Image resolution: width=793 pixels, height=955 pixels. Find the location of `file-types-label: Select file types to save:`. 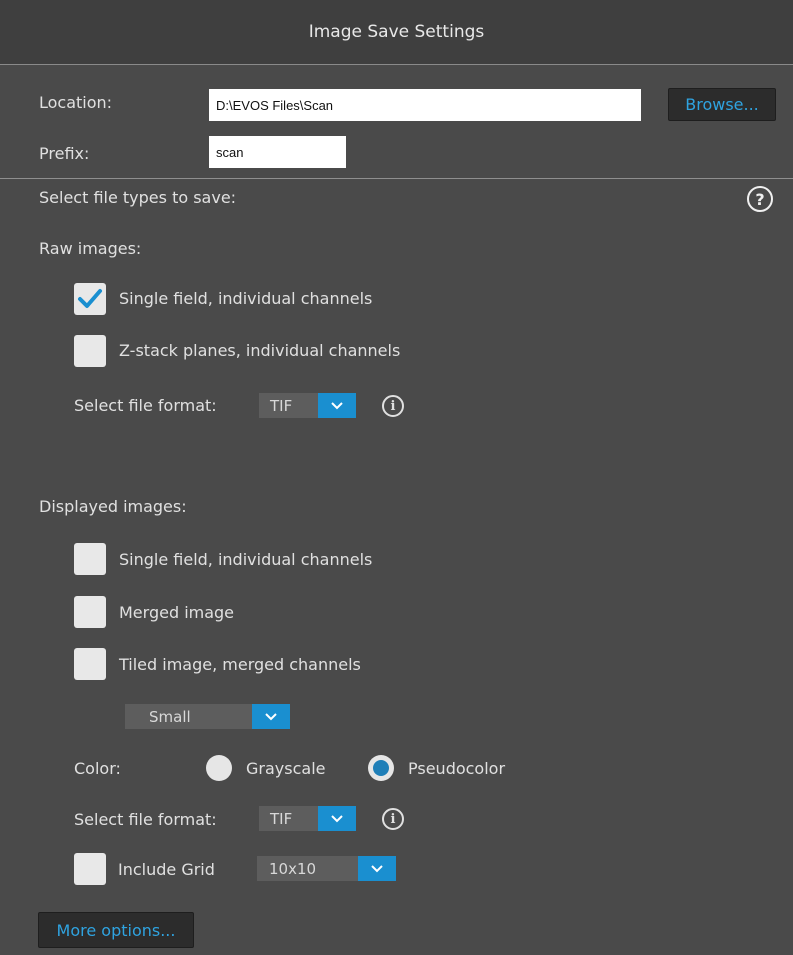

file-types-label: Select file types to save: is located at coordinates (138, 197).